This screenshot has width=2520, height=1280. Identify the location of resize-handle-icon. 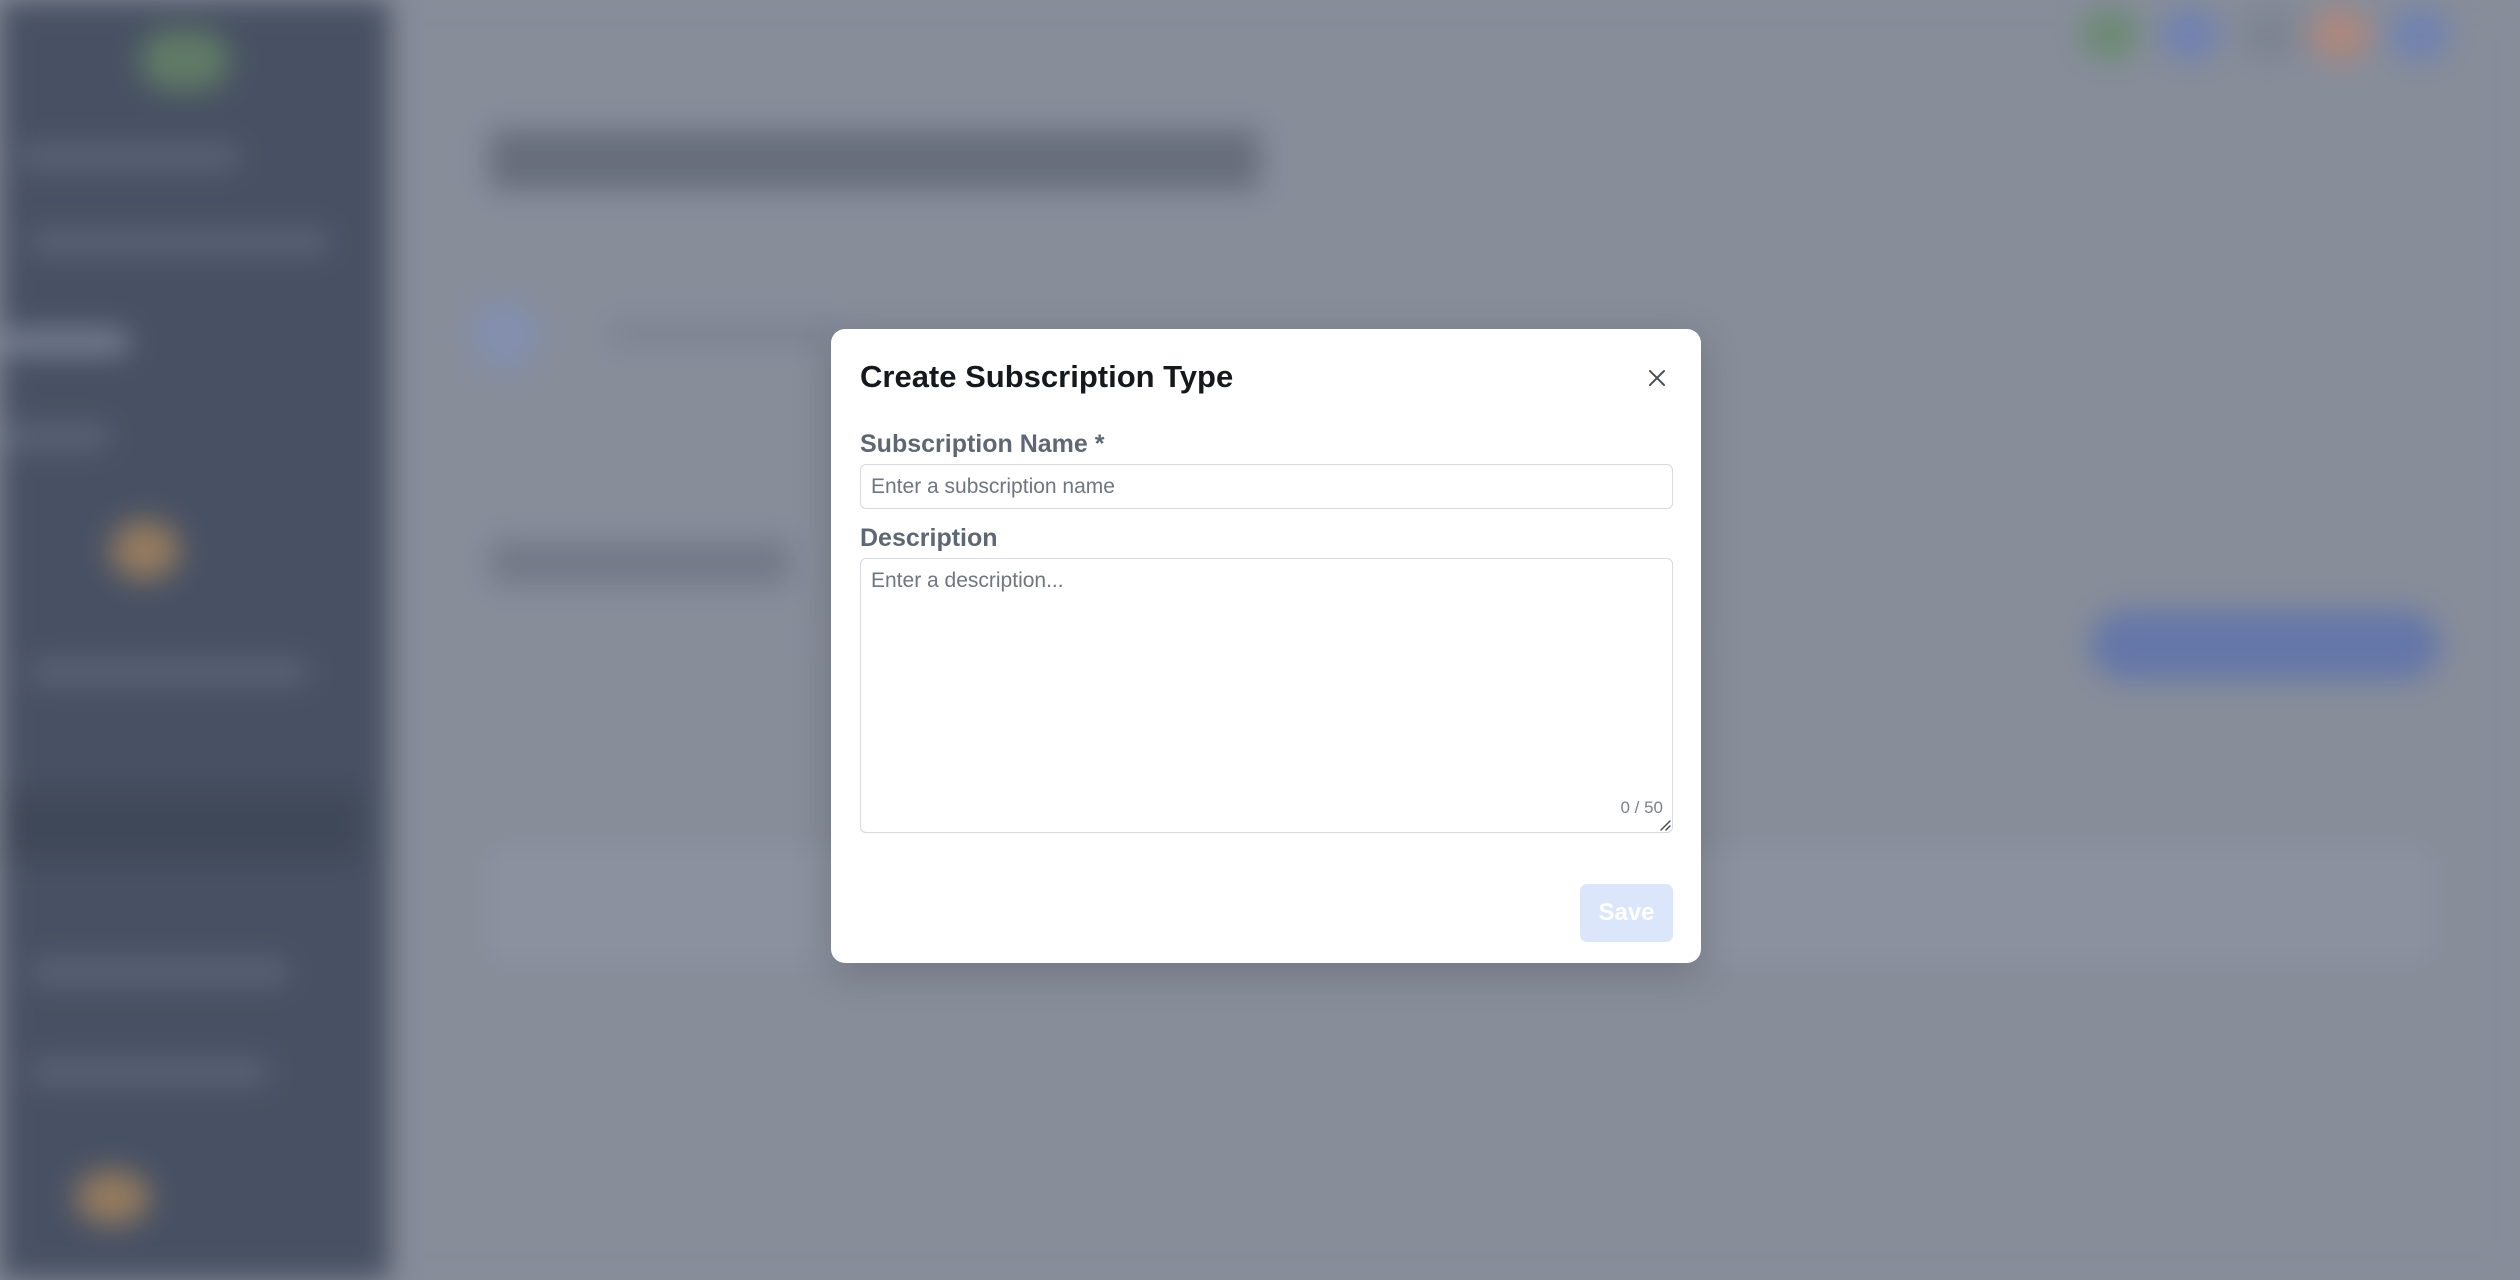
(1664, 824).